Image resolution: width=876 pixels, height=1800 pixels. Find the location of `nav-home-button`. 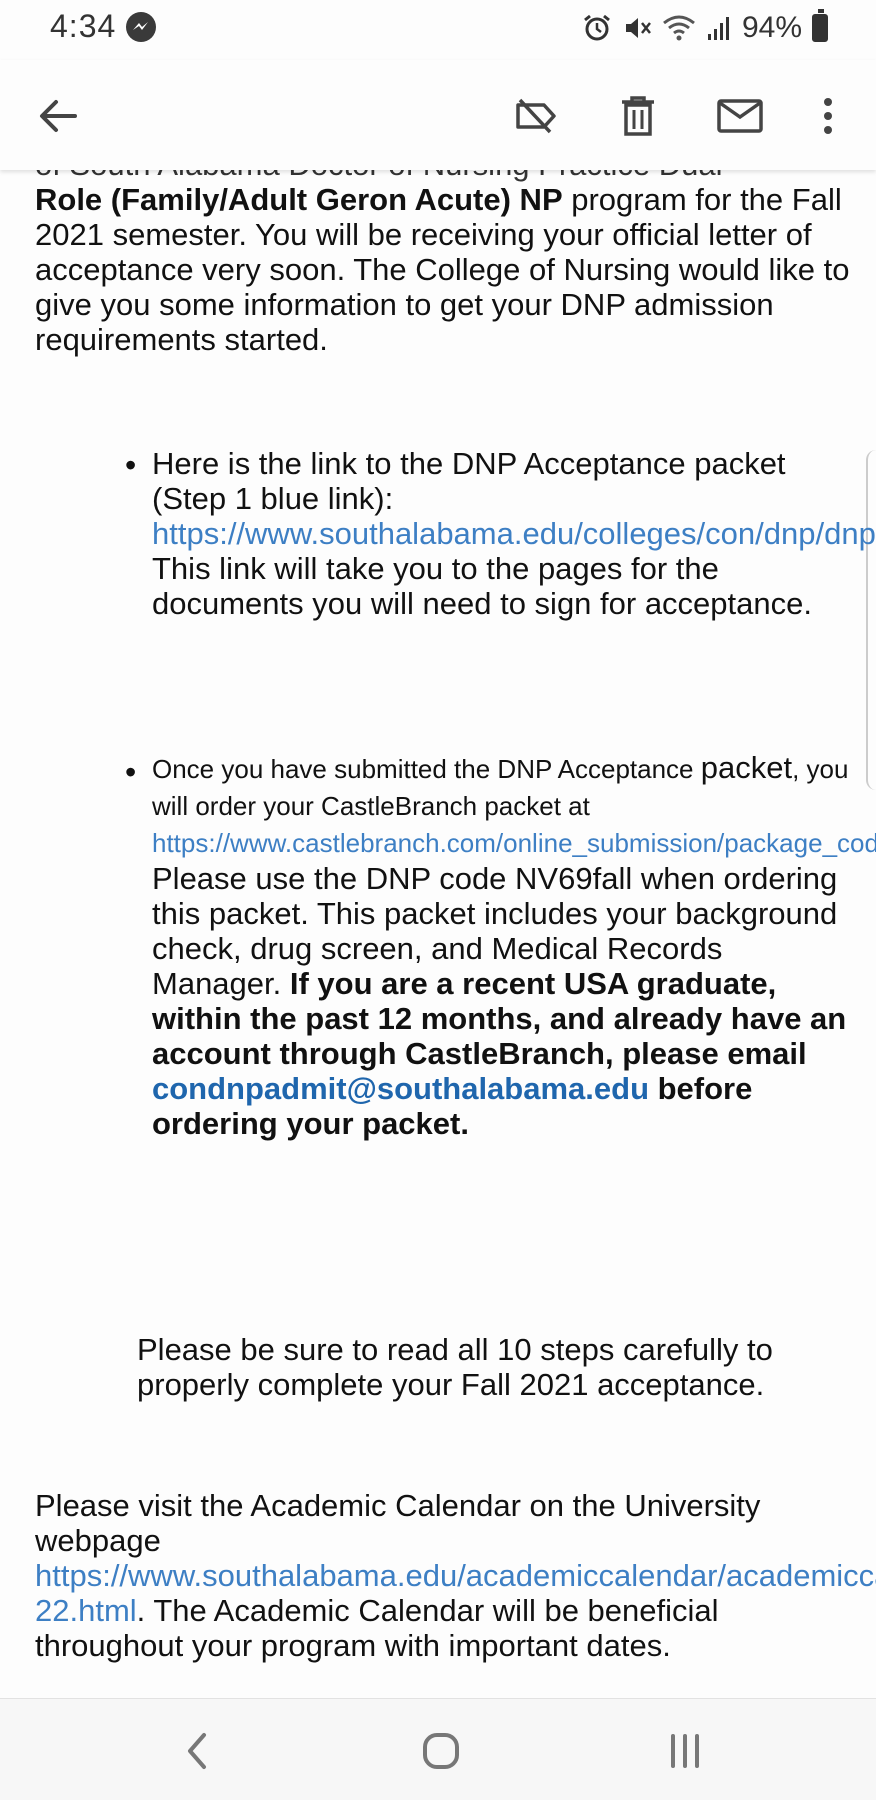

nav-home-button is located at coordinates (441, 1751).